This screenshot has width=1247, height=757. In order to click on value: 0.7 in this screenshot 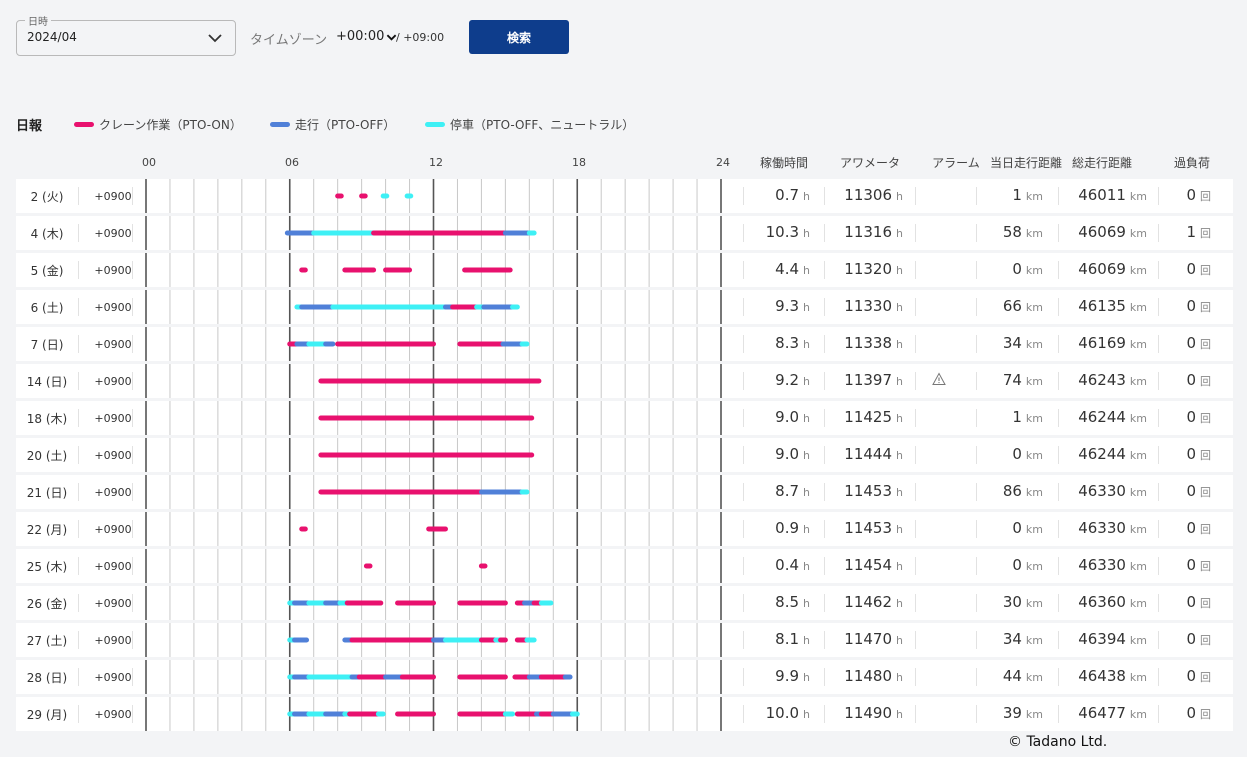, I will do `click(787, 195)`.